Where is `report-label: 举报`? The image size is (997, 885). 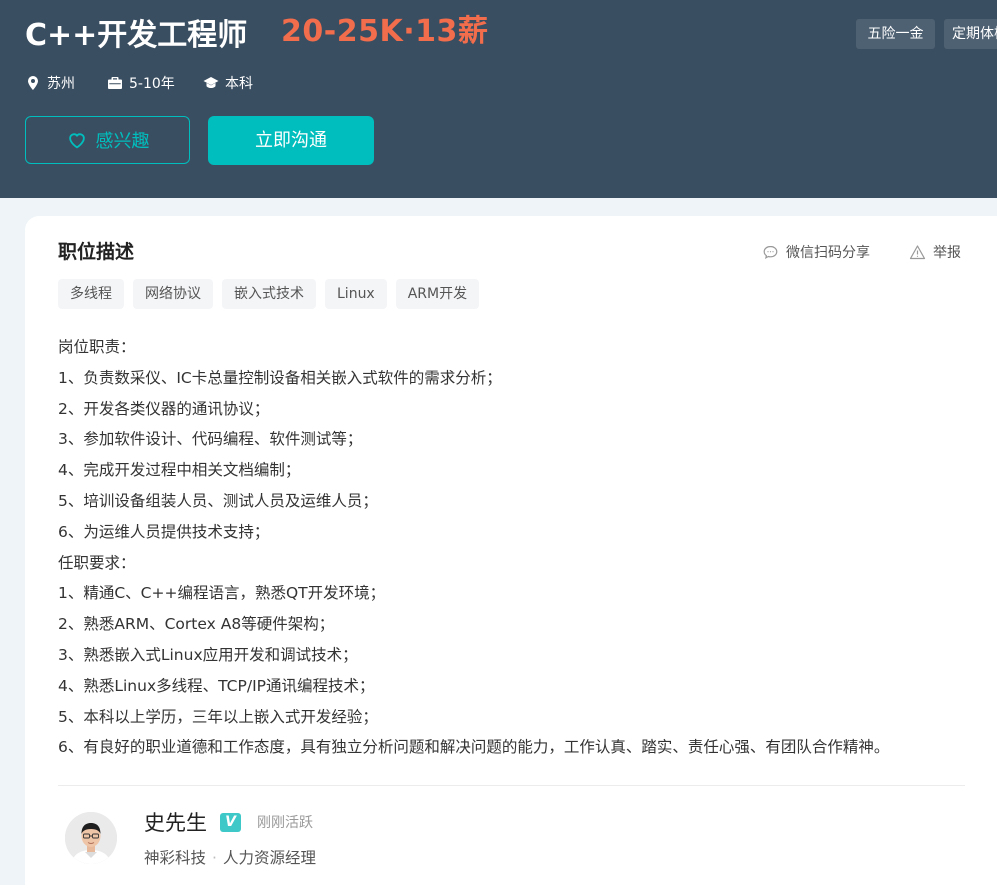
report-label: 举报 is located at coordinates (947, 253).